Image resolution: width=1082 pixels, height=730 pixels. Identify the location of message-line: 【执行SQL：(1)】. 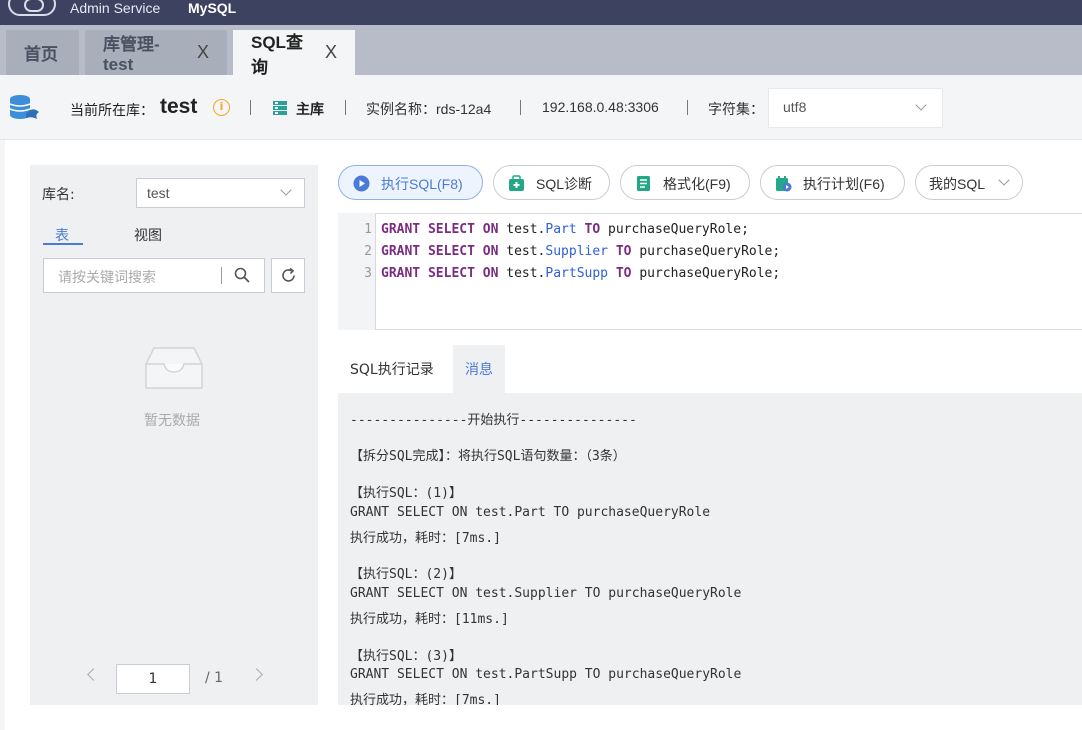
(406, 493).